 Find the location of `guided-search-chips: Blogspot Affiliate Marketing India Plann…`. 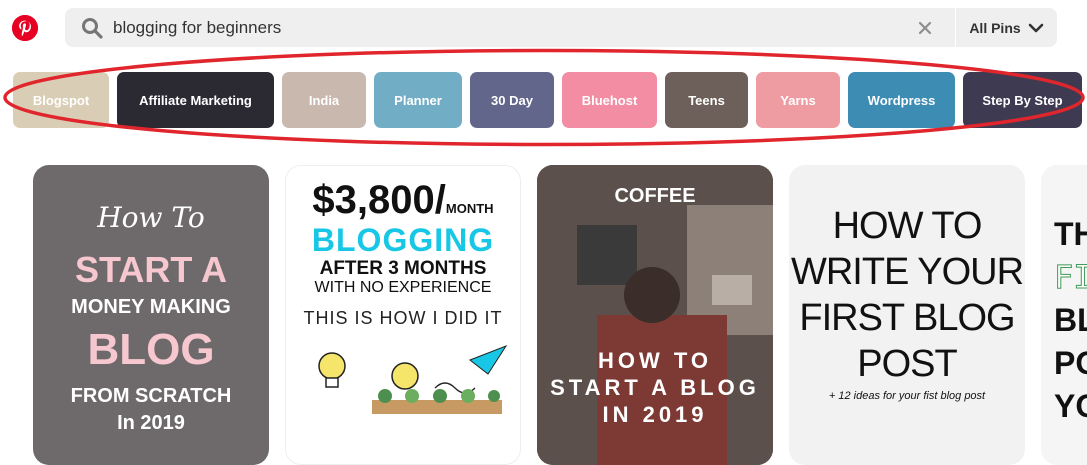

guided-search-chips: Blogspot Affiliate Marketing India Plann… is located at coordinates (543, 101).